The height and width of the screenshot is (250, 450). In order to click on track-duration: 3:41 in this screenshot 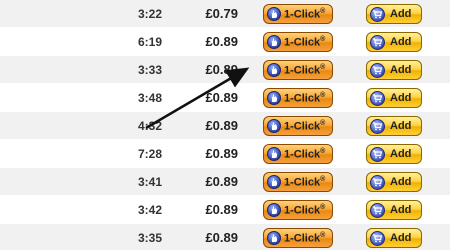, I will do `click(150, 182)`.